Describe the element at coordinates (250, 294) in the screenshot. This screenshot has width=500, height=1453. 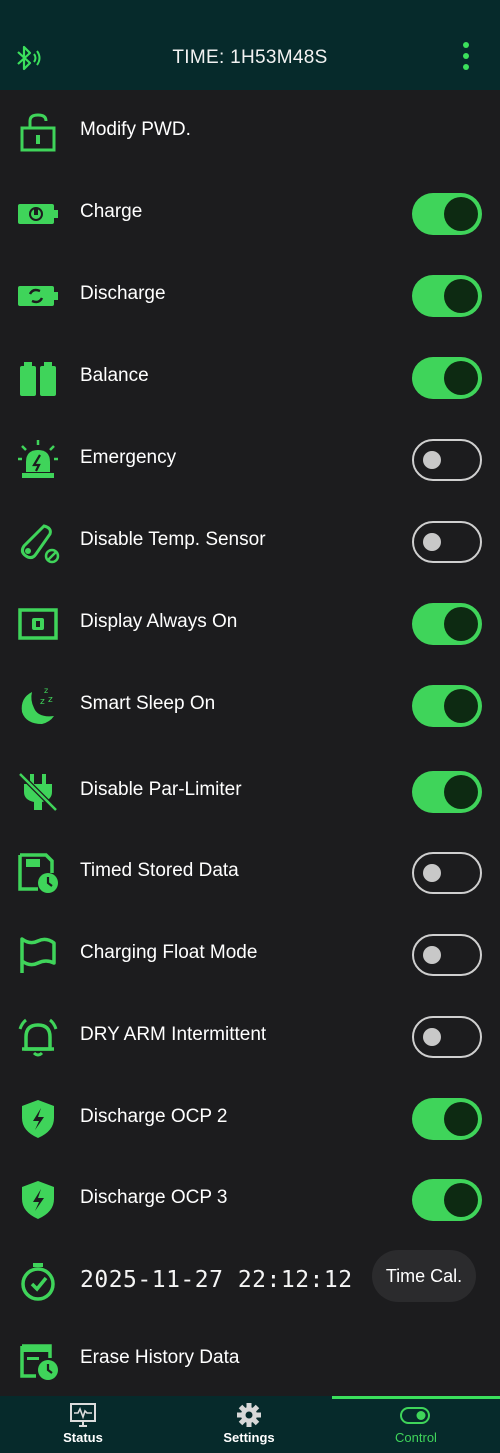
I see `discharge-row: Discharge` at that location.